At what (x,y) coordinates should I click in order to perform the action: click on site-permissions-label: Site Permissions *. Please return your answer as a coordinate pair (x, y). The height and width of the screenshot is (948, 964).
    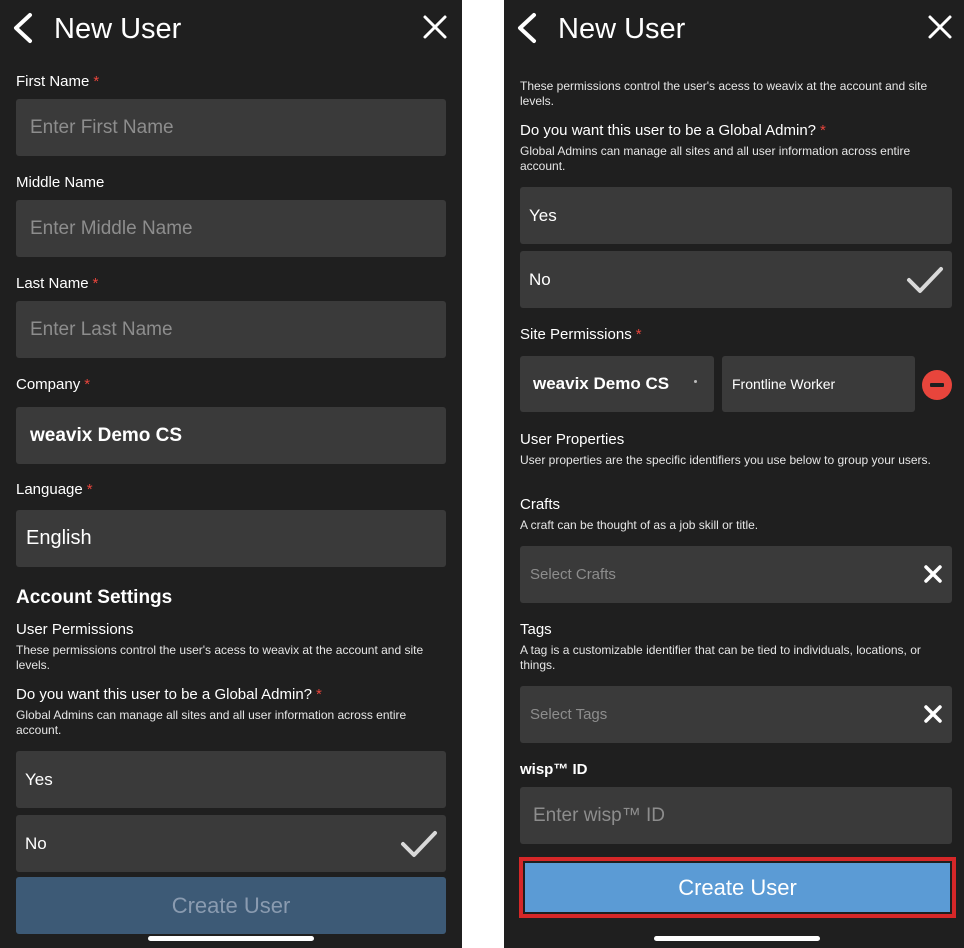
    Looking at the image, I should click on (581, 334).